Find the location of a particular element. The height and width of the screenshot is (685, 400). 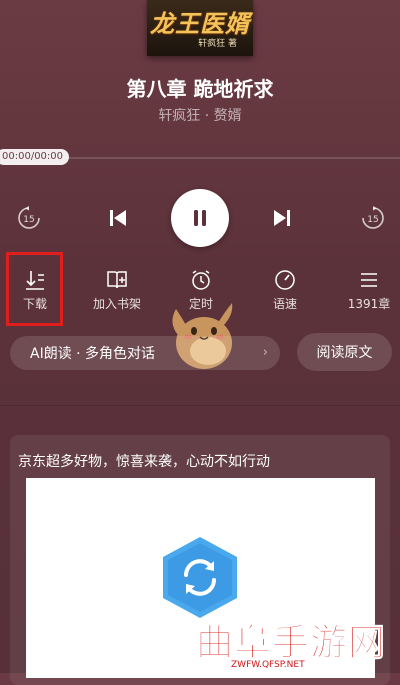

add-to-bookshelf-button: 加入书架 is located at coordinates (117, 290).